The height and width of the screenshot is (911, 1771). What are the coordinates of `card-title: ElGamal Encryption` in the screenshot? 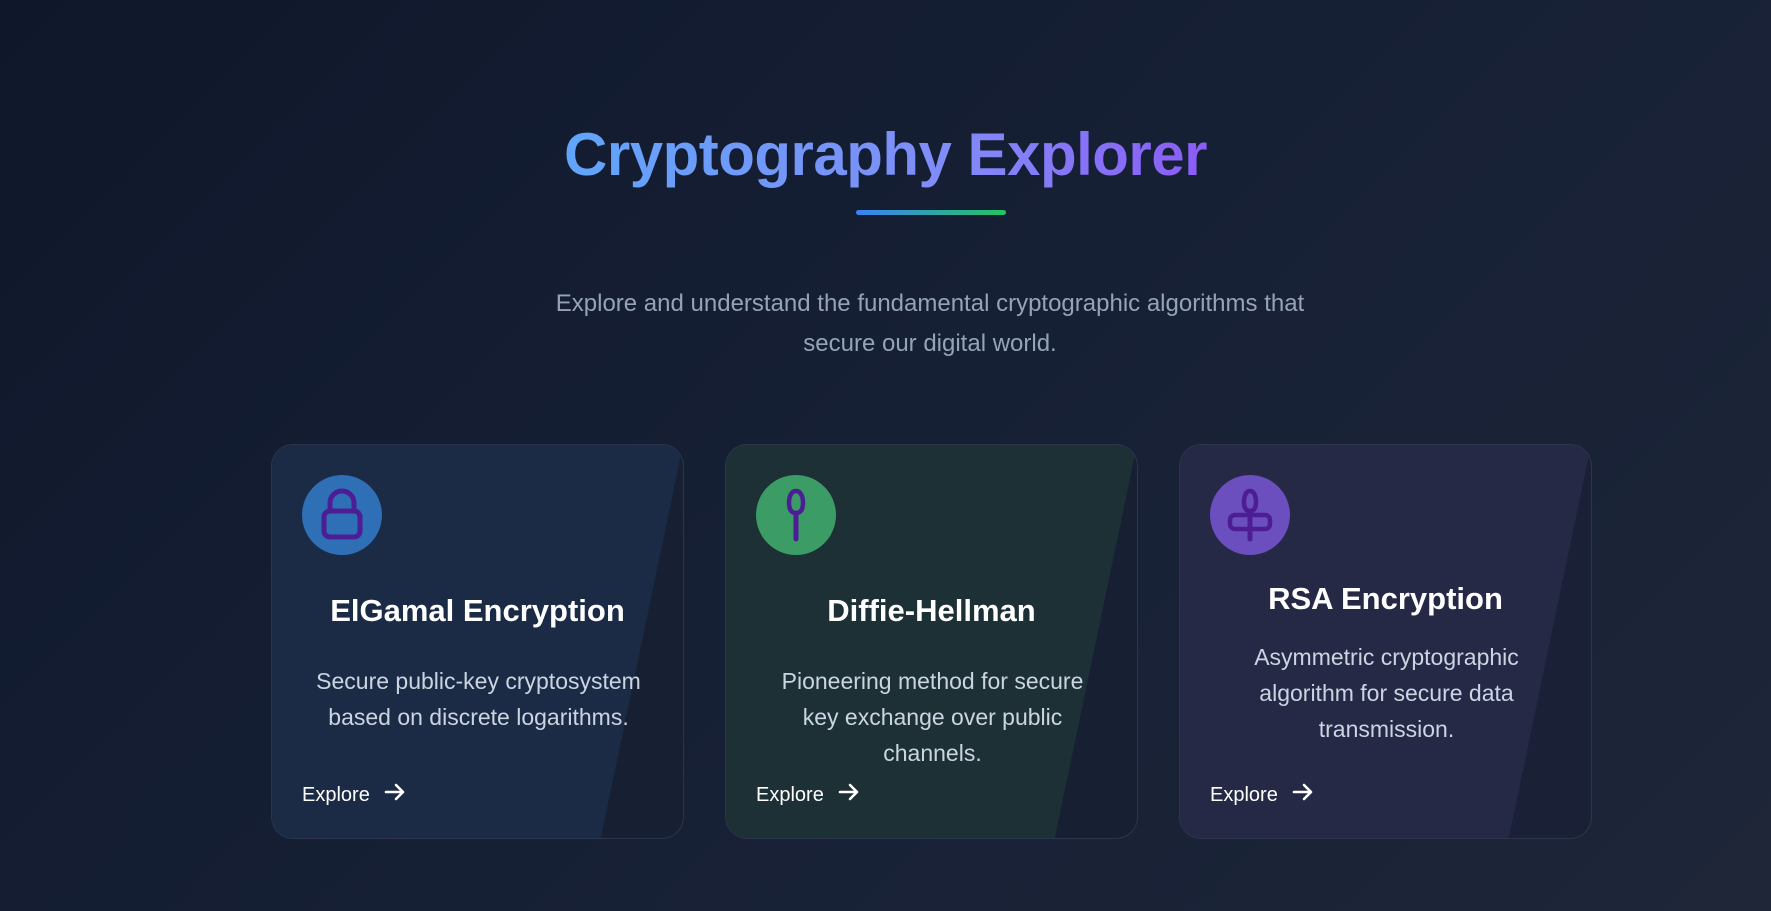 It's located at (477, 610).